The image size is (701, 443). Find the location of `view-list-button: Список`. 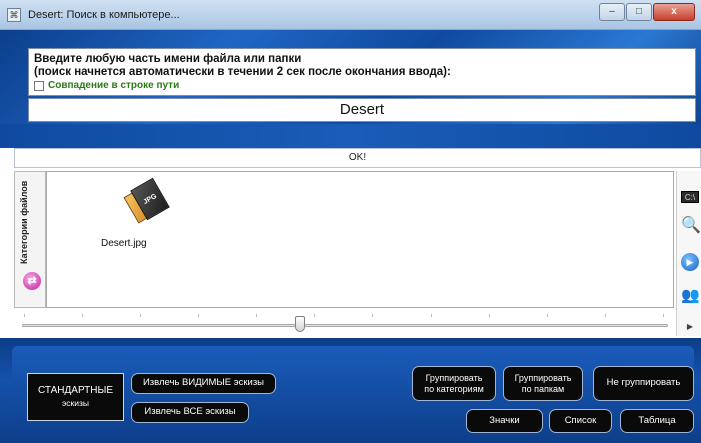

view-list-button: Список is located at coordinates (580, 421).